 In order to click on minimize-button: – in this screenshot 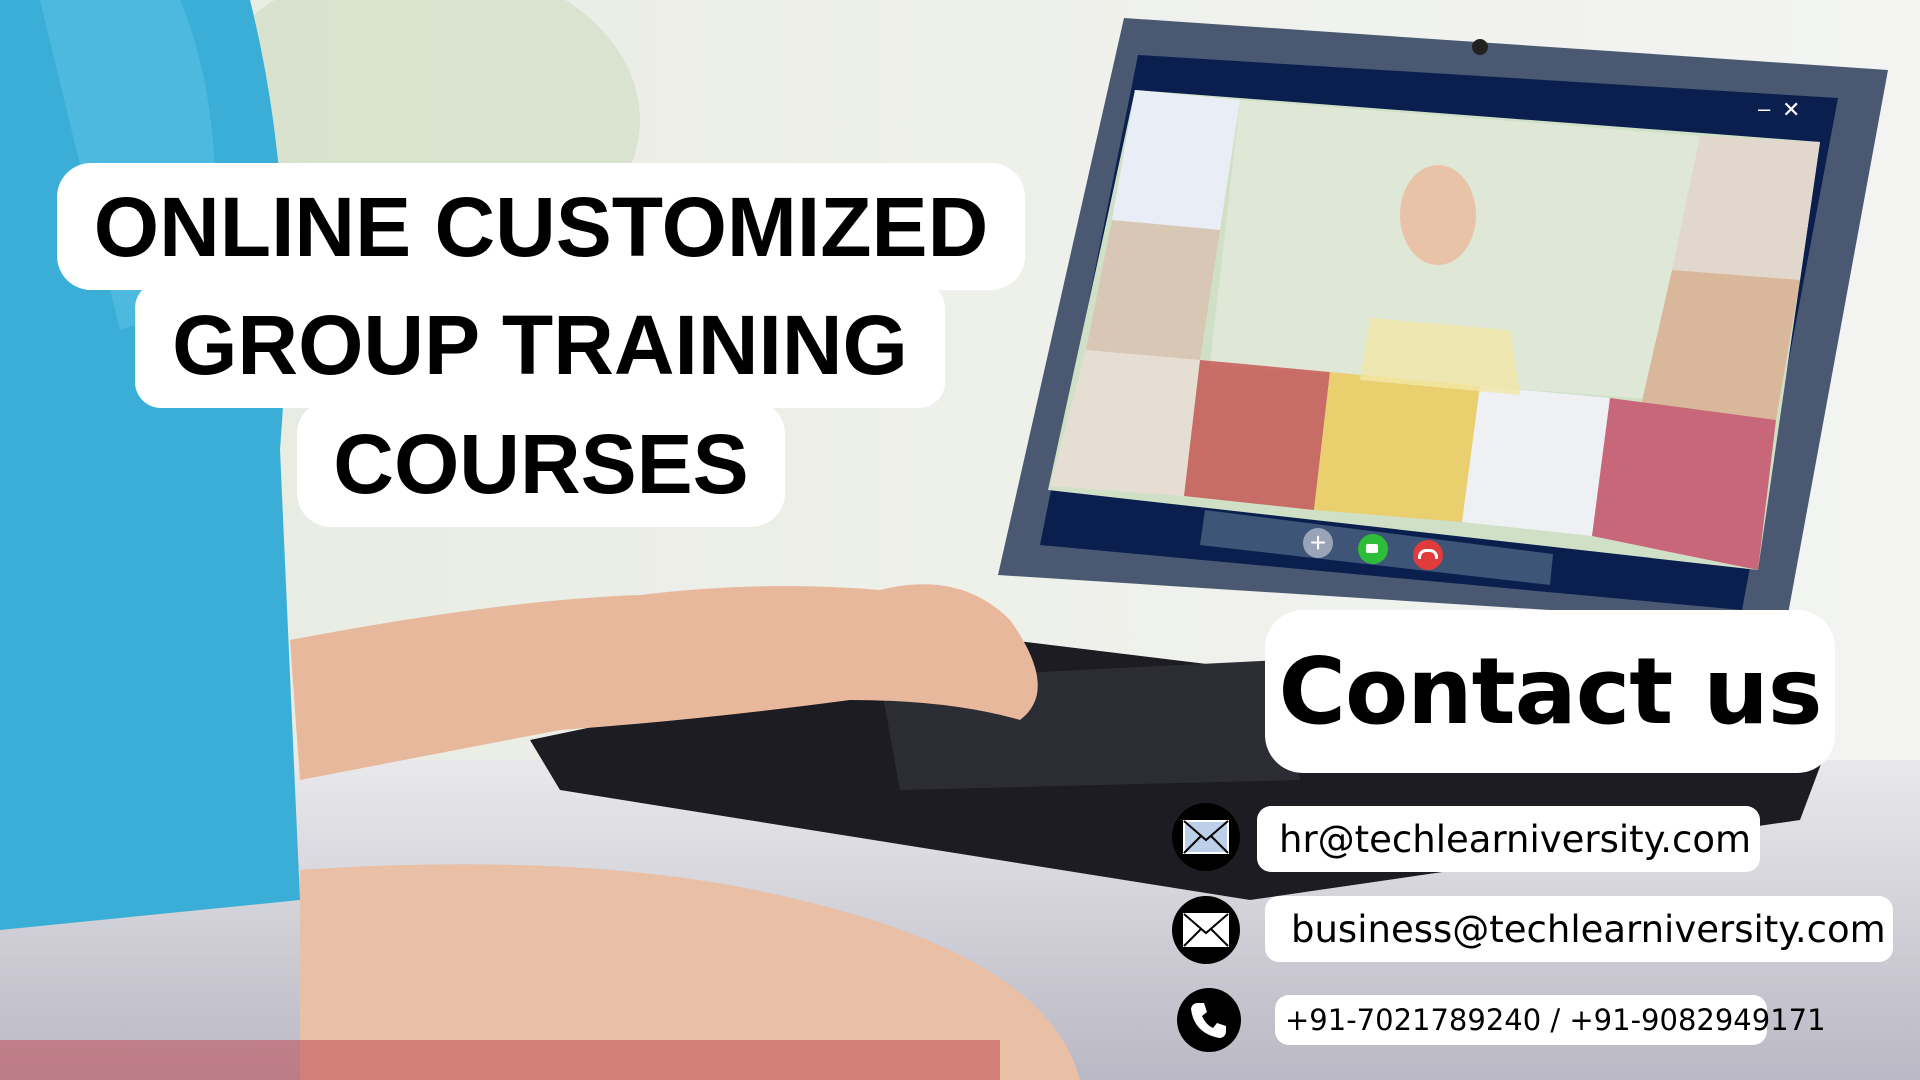, I will do `click(1764, 109)`.